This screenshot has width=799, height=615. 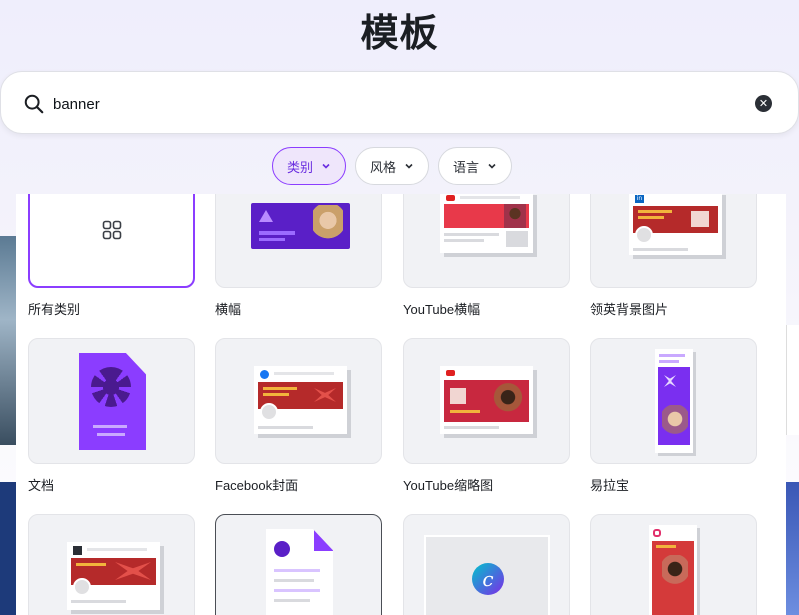 I want to click on page-title: 模板, so click(x=399, y=33).